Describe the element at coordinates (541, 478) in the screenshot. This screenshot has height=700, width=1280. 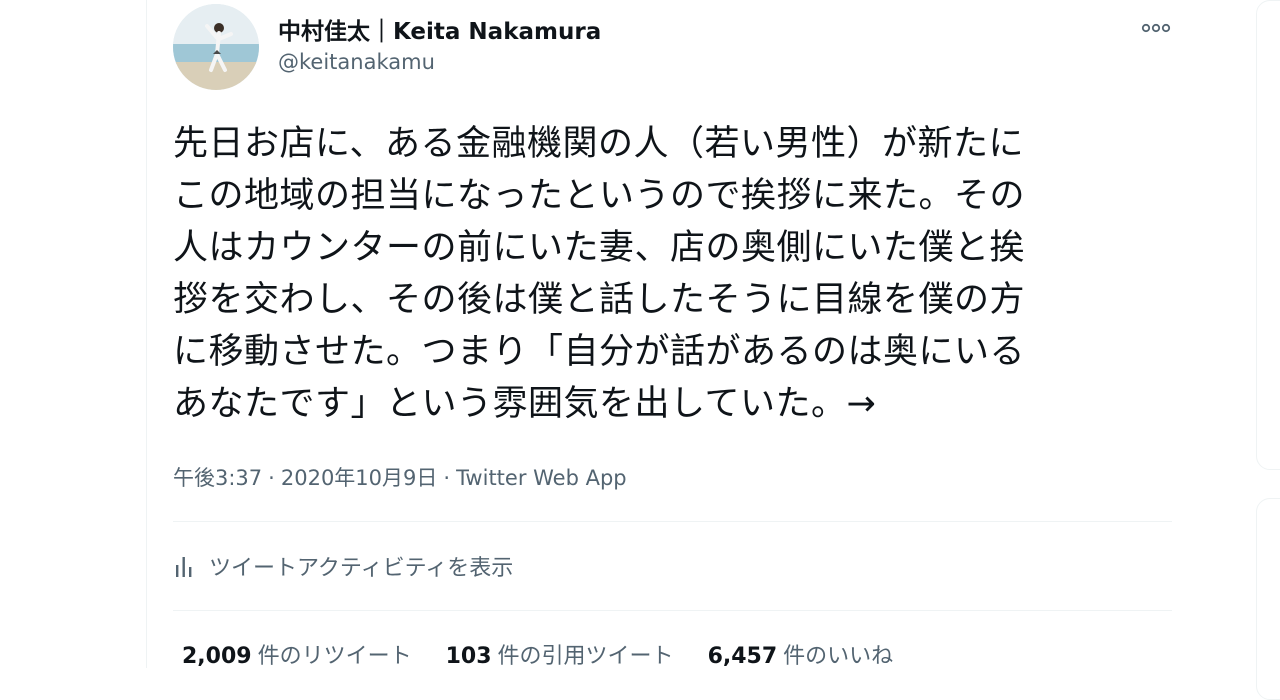
I see `tweet-source: Twitter Web App` at that location.